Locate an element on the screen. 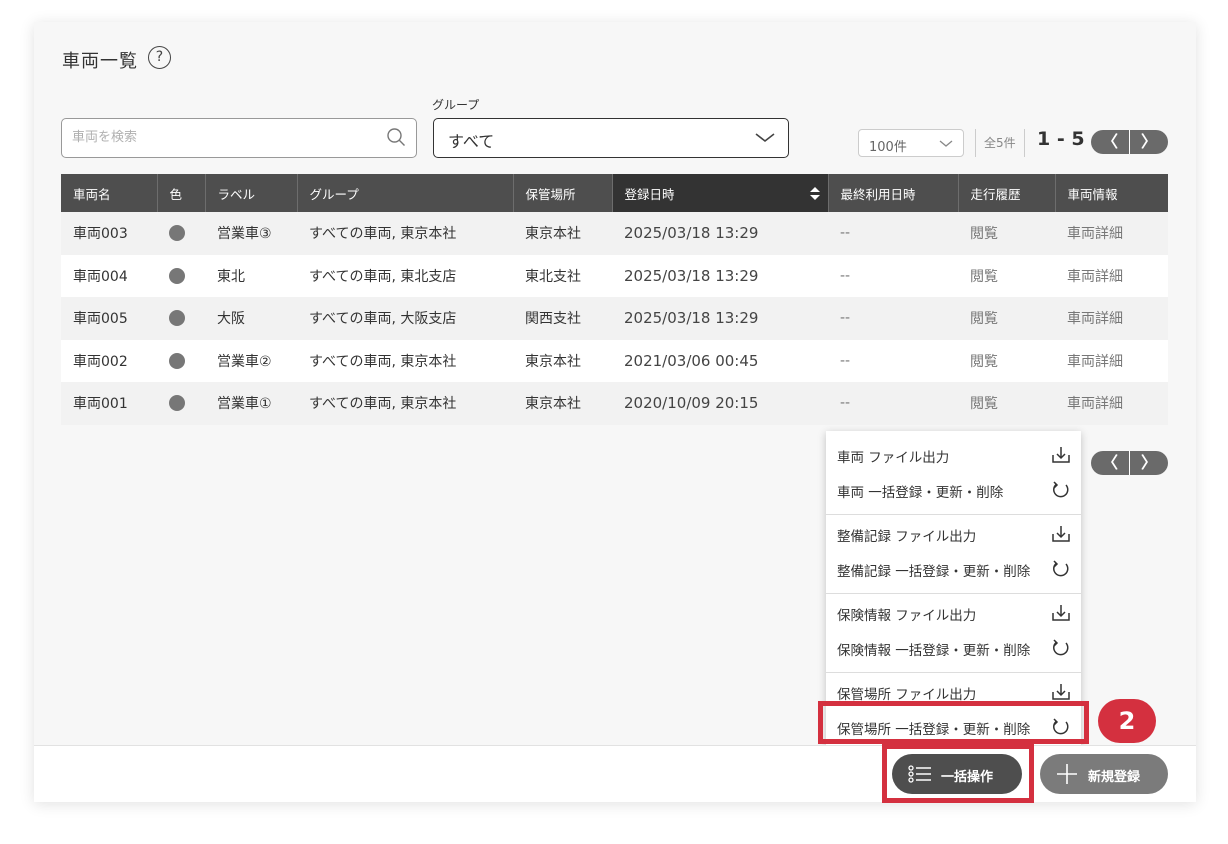 The width and height of the screenshot is (1228, 844). column-header: グループ is located at coordinates (405, 193).